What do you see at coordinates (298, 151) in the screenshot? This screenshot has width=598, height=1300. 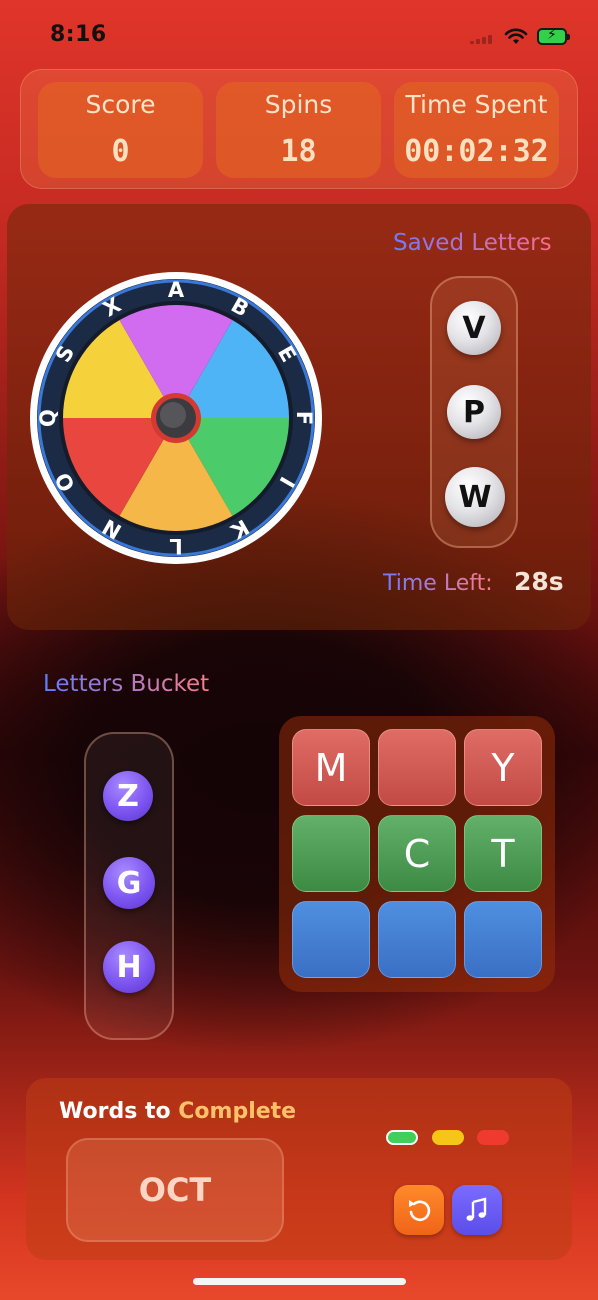 I see `spins-value: 18` at bounding box center [298, 151].